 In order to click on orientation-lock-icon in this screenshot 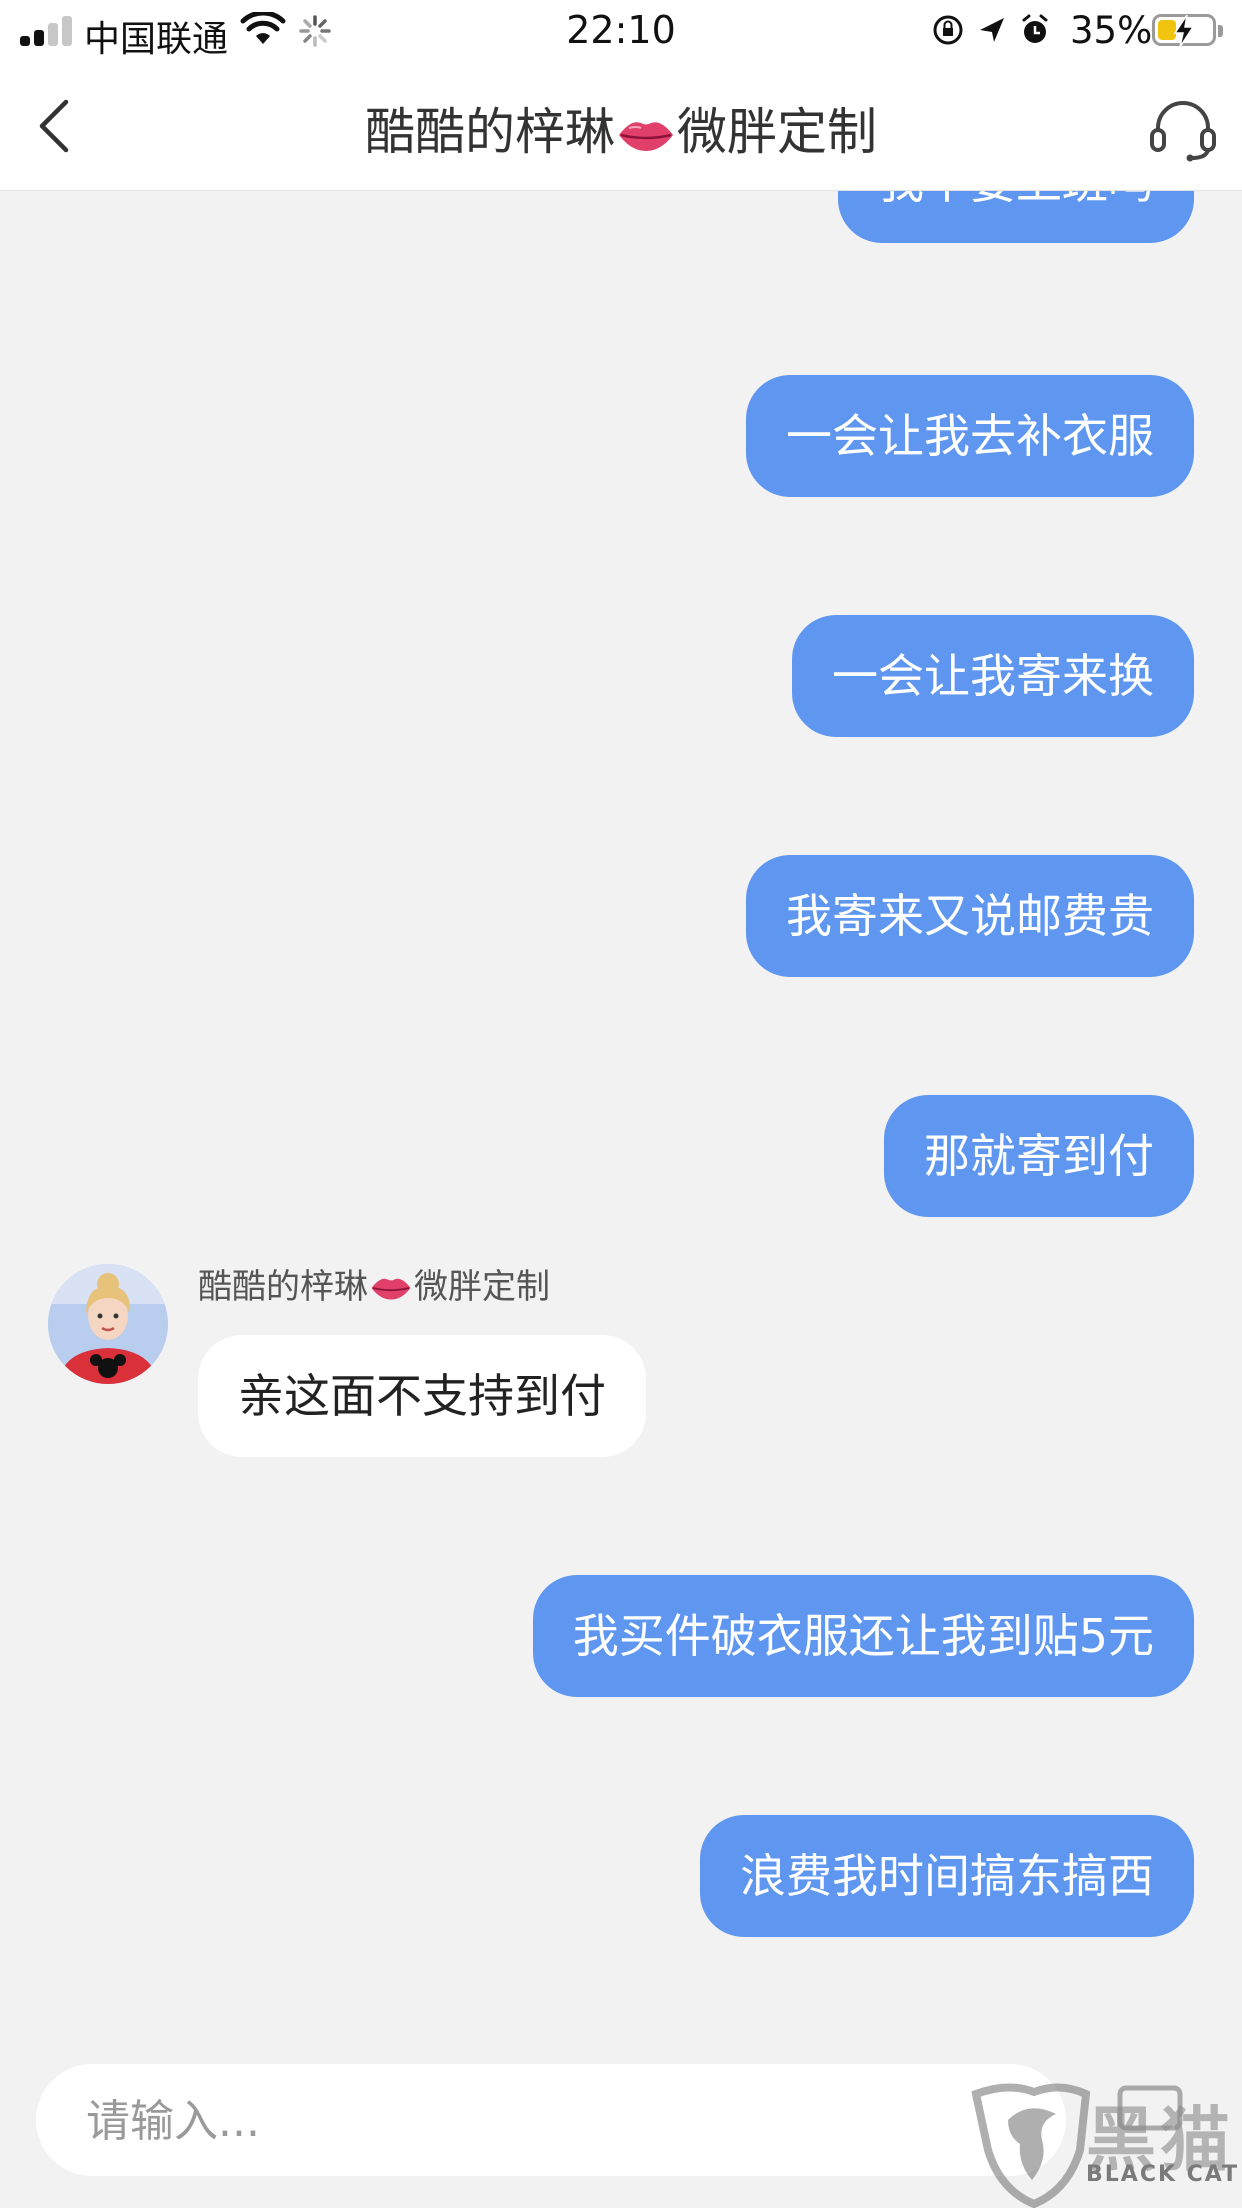, I will do `click(948, 30)`.